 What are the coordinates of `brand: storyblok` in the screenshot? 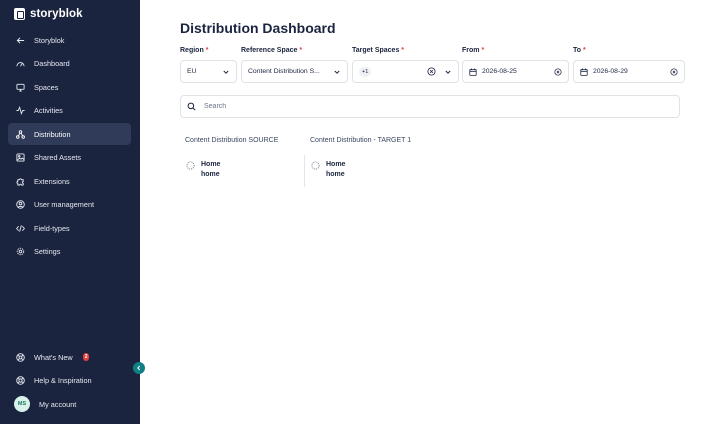 It's located at (48, 14).